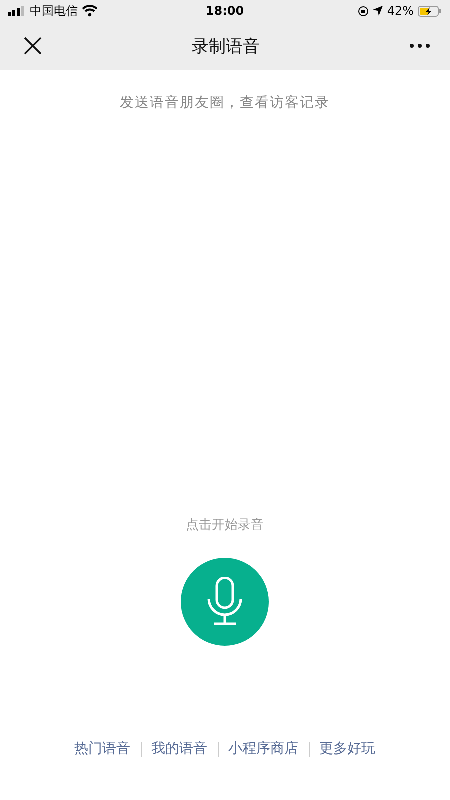 The image size is (450, 800). Describe the element at coordinates (263, 749) in the screenshot. I see `footer-link: 小程序商店` at that location.